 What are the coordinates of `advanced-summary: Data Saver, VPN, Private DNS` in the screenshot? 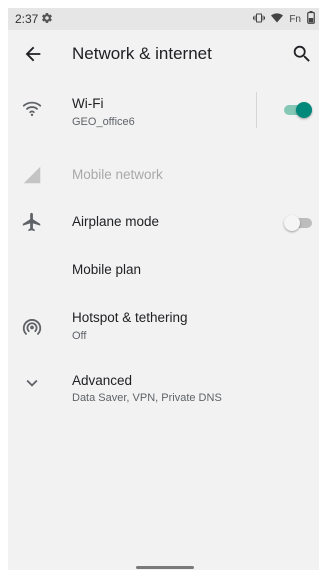 It's located at (147, 398).